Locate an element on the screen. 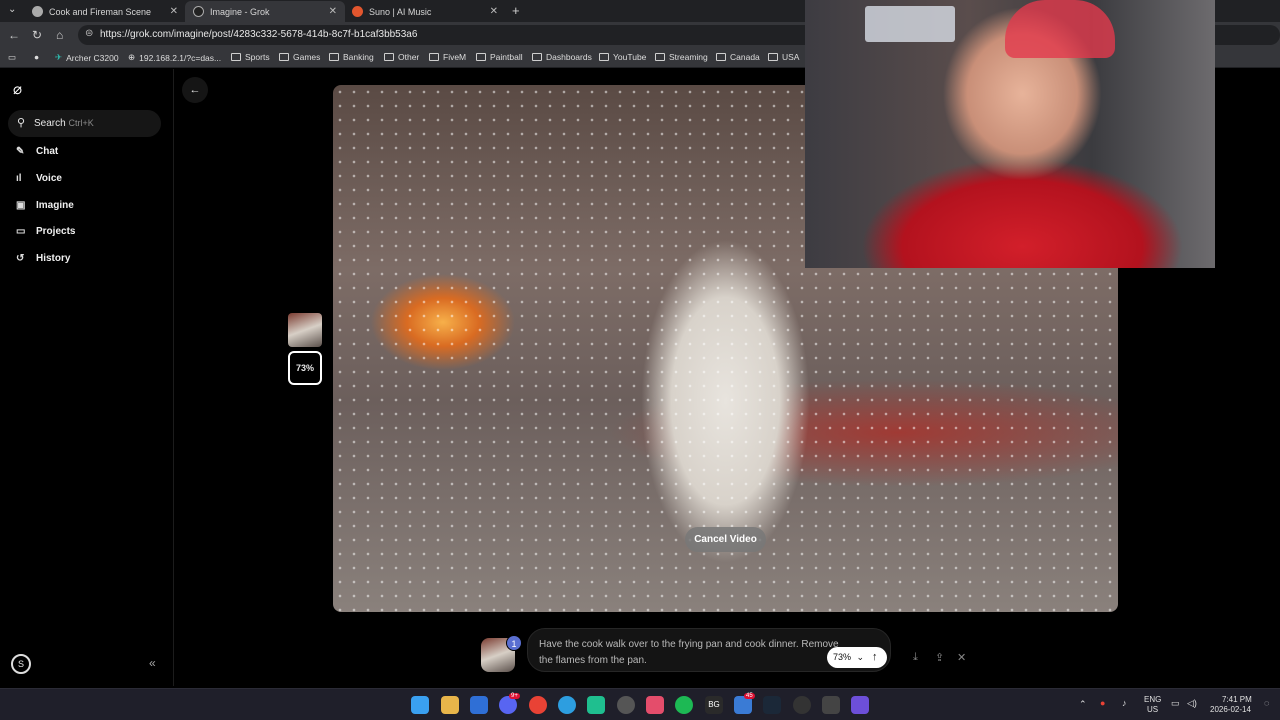 The width and height of the screenshot is (1280, 720). avatar: S is located at coordinates (21, 664).